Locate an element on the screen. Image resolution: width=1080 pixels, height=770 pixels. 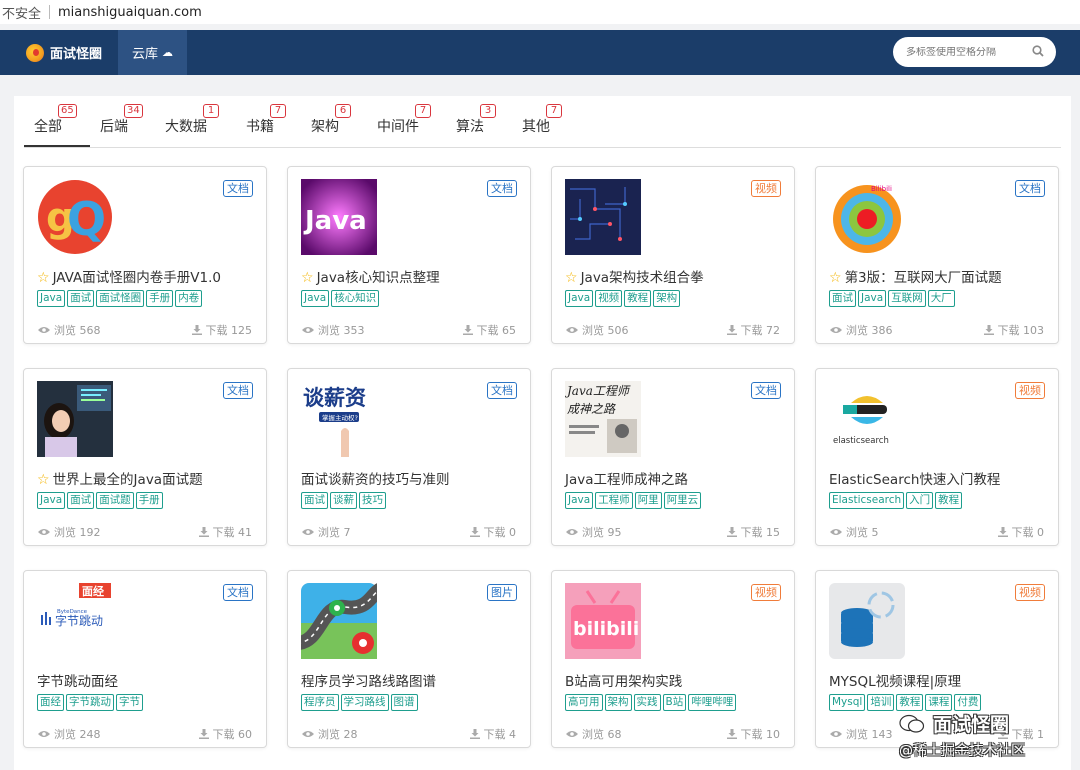
resource-thumbnail: 面经 ByteDance 字节跳动 is located at coordinates (75, 621).